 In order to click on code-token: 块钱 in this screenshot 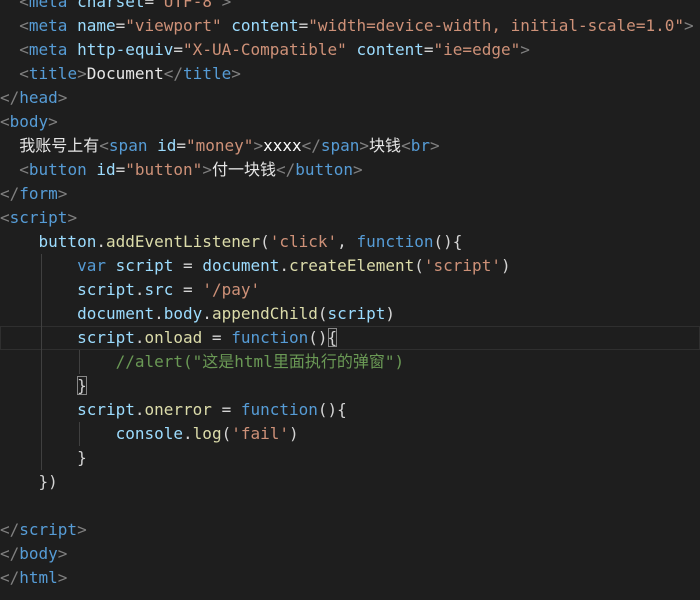, I will do `click(385, 145)`.